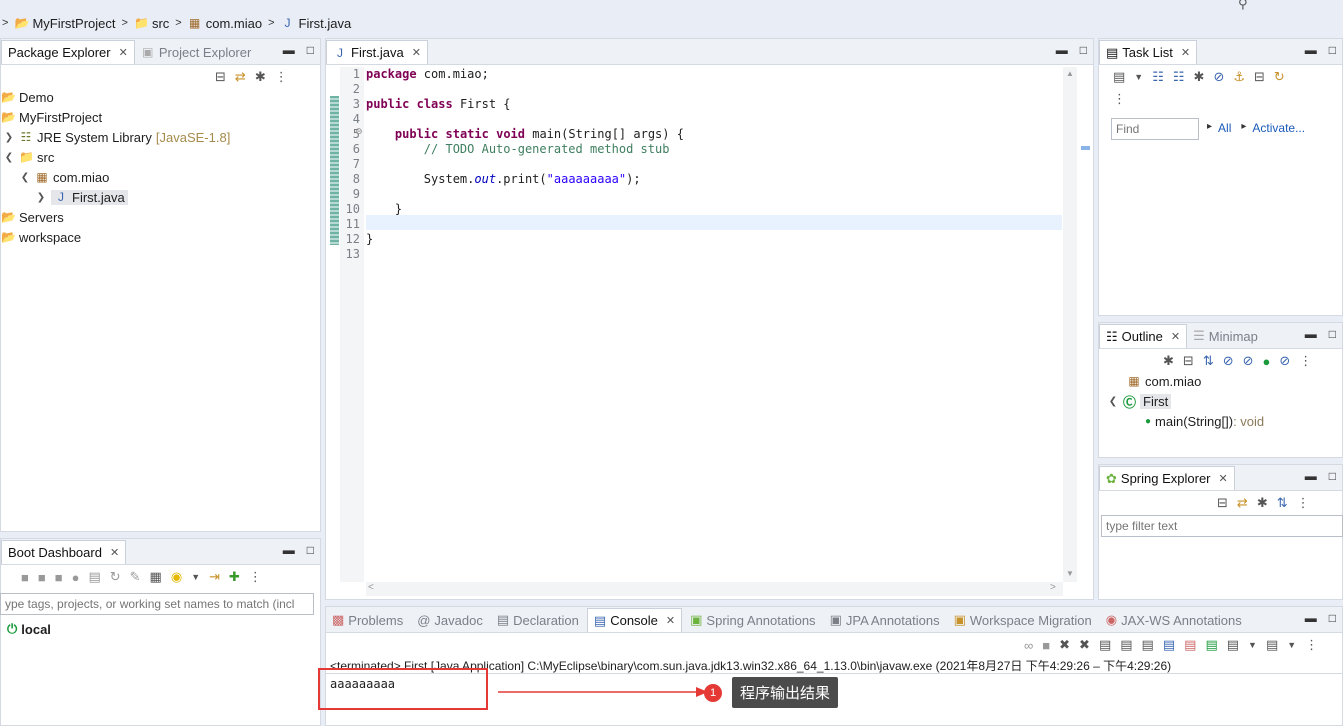 The height and width of the screenshot is (726, 1343). I want to click on globe-icon: ●, so click(76, 577).